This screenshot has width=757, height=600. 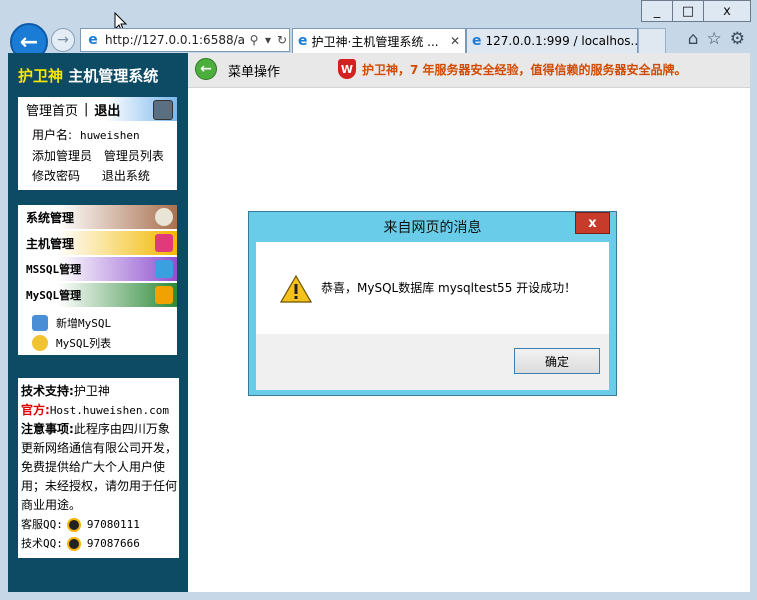 I want to click on close-tab-icon: ✕, so click(x=455, y=41).